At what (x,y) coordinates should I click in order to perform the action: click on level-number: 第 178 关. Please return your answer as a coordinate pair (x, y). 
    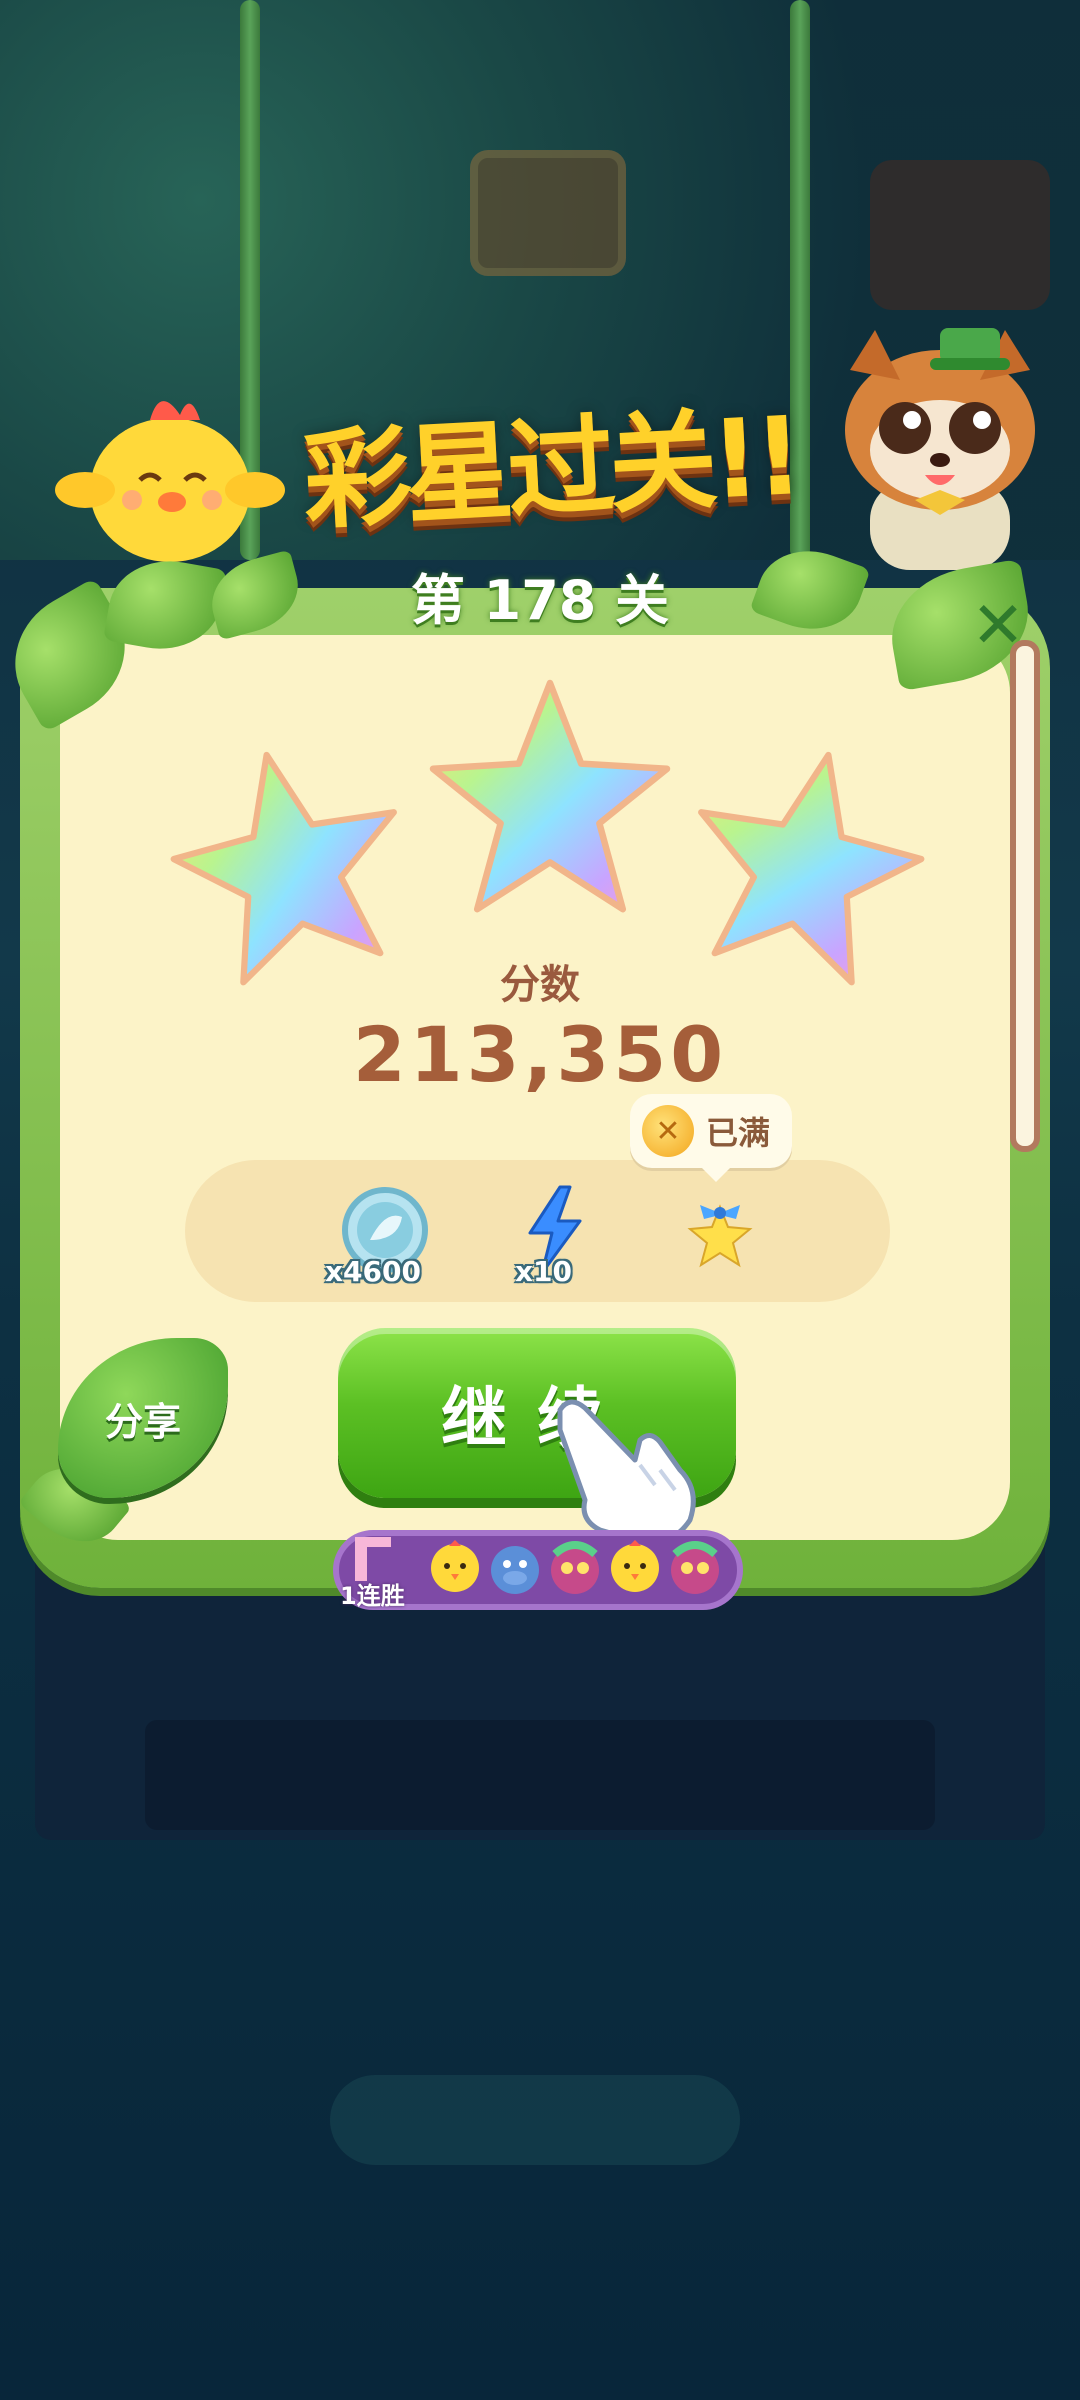
    Looking at the image, I should click on (540, 600).